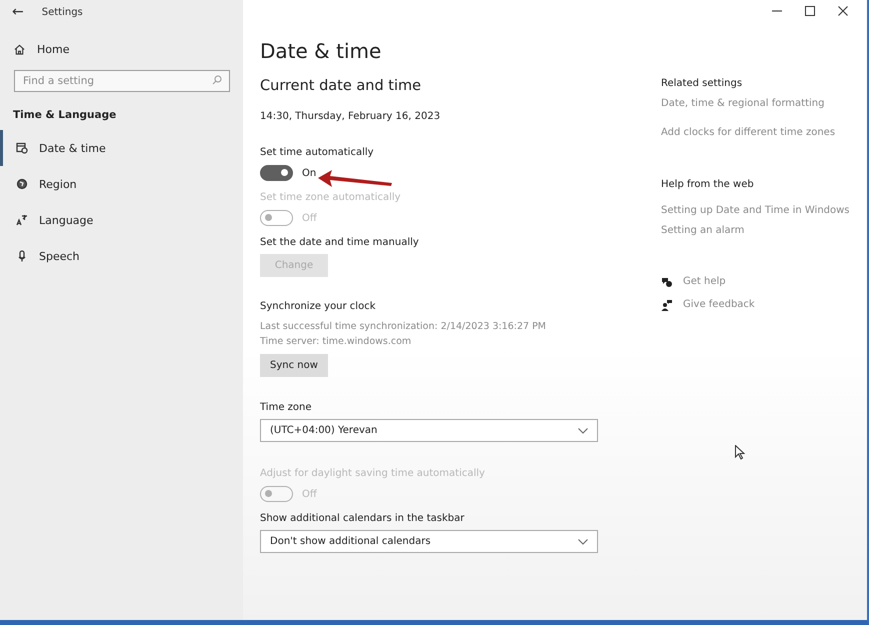  I want to click on setting-label: Set time automatically, so click(317, 153).